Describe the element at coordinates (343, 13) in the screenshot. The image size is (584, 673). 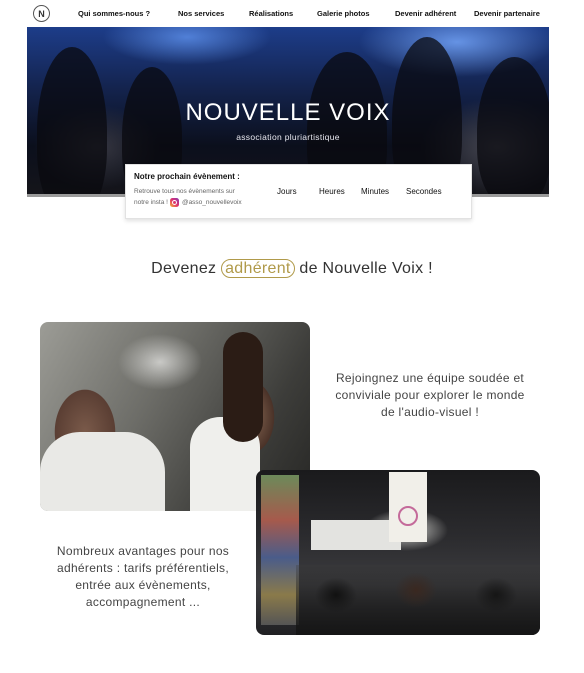
I see `nav-item-galerie-photos: Galerie photos` at that location.